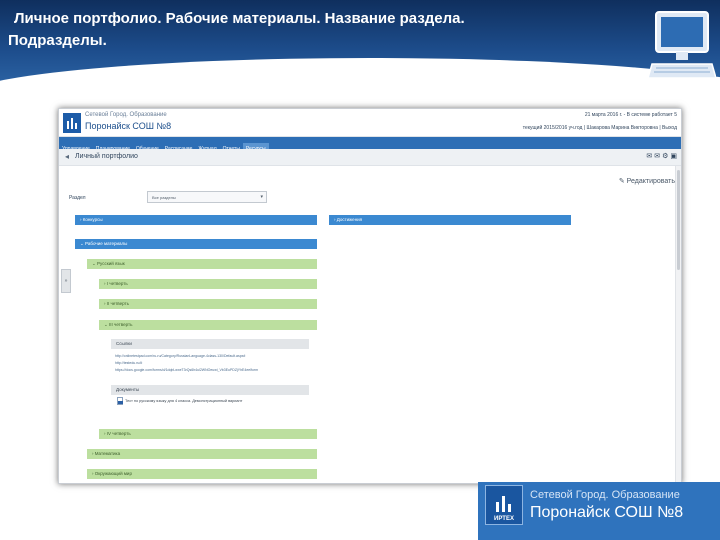  Describe the element at coordinates (504, 505) in the screenshot. I see `irtech-logo-icon: ИРТЕХ` at that location.